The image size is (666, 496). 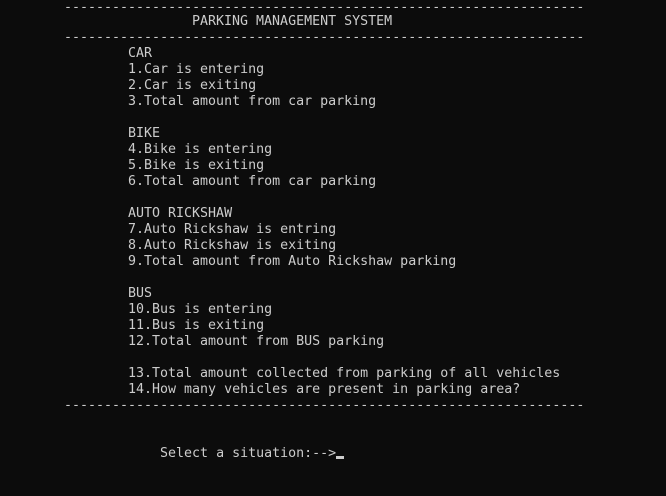 I want to click on auto-rickshaw-section-heading: AUTO RICKSHAW, so click(x=180, y=213).